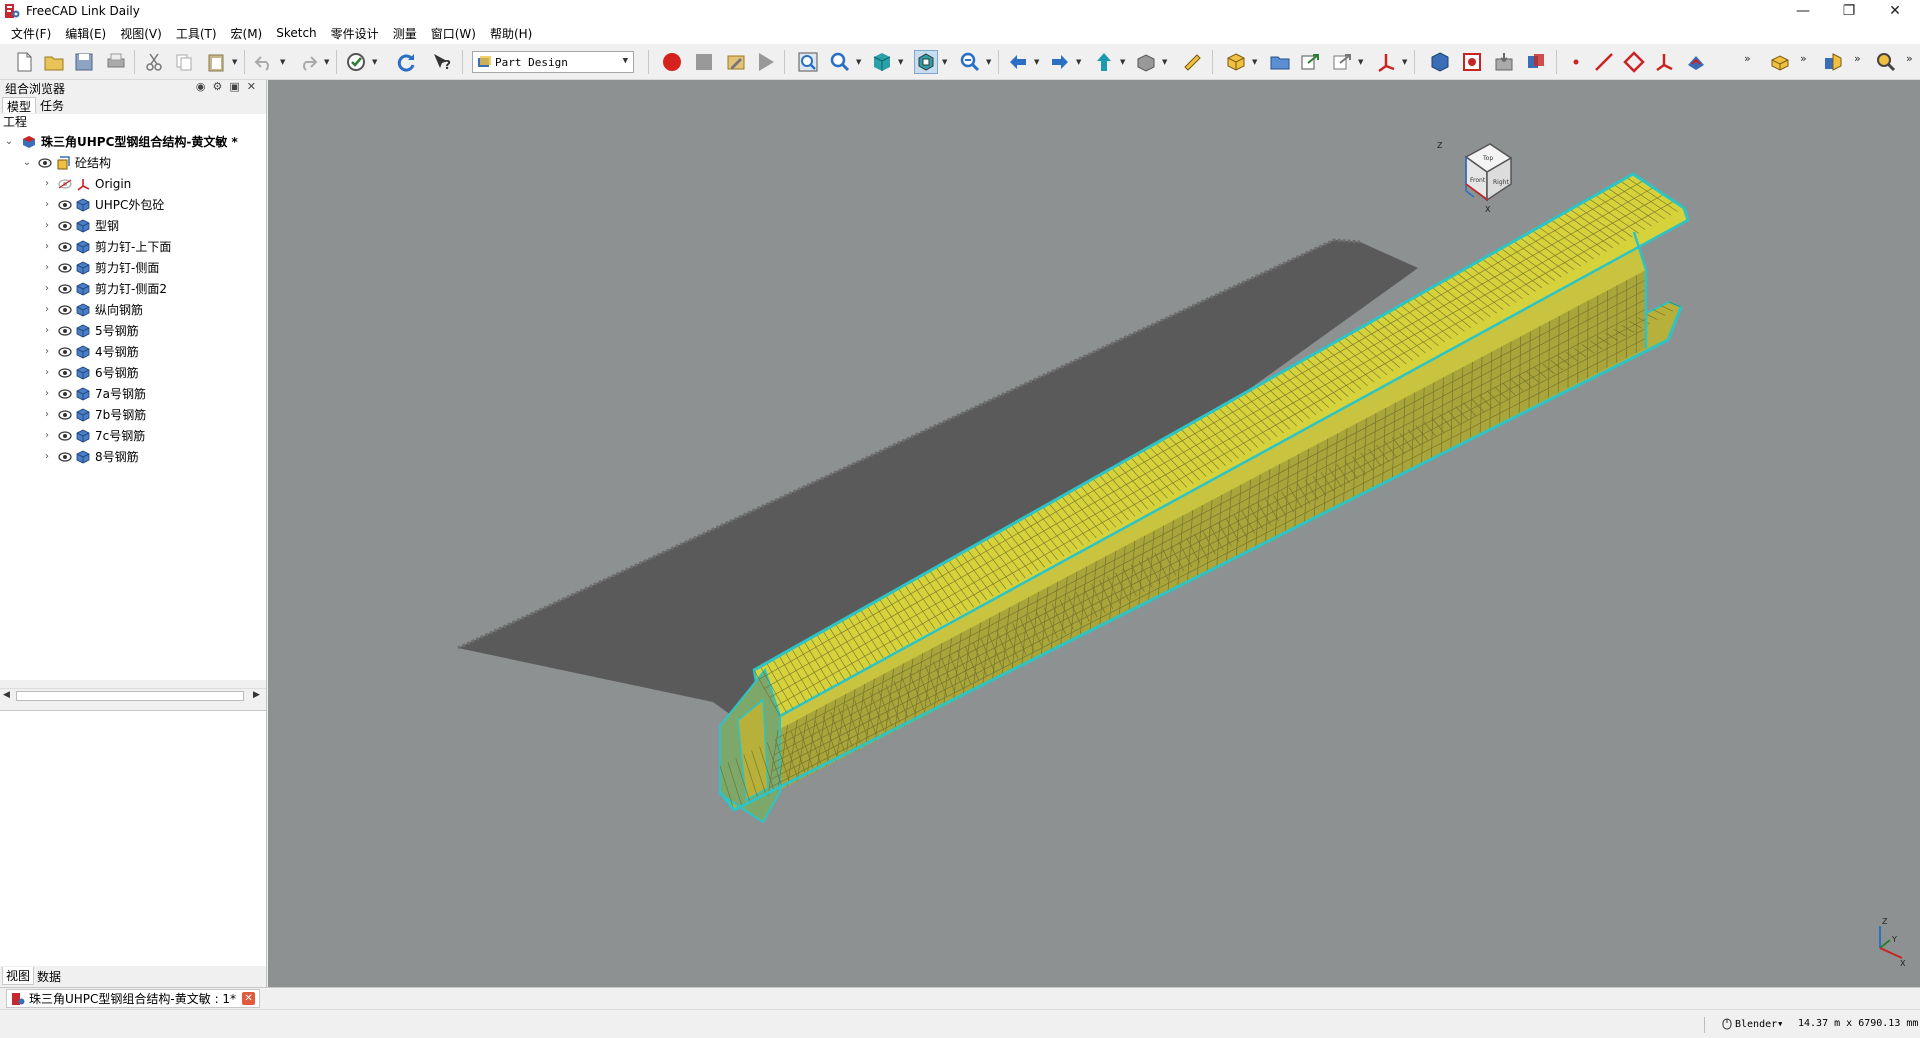 The width and height of the screenshot is (1920, 1038). I want to click on measure-icon, so click(1192, 62).